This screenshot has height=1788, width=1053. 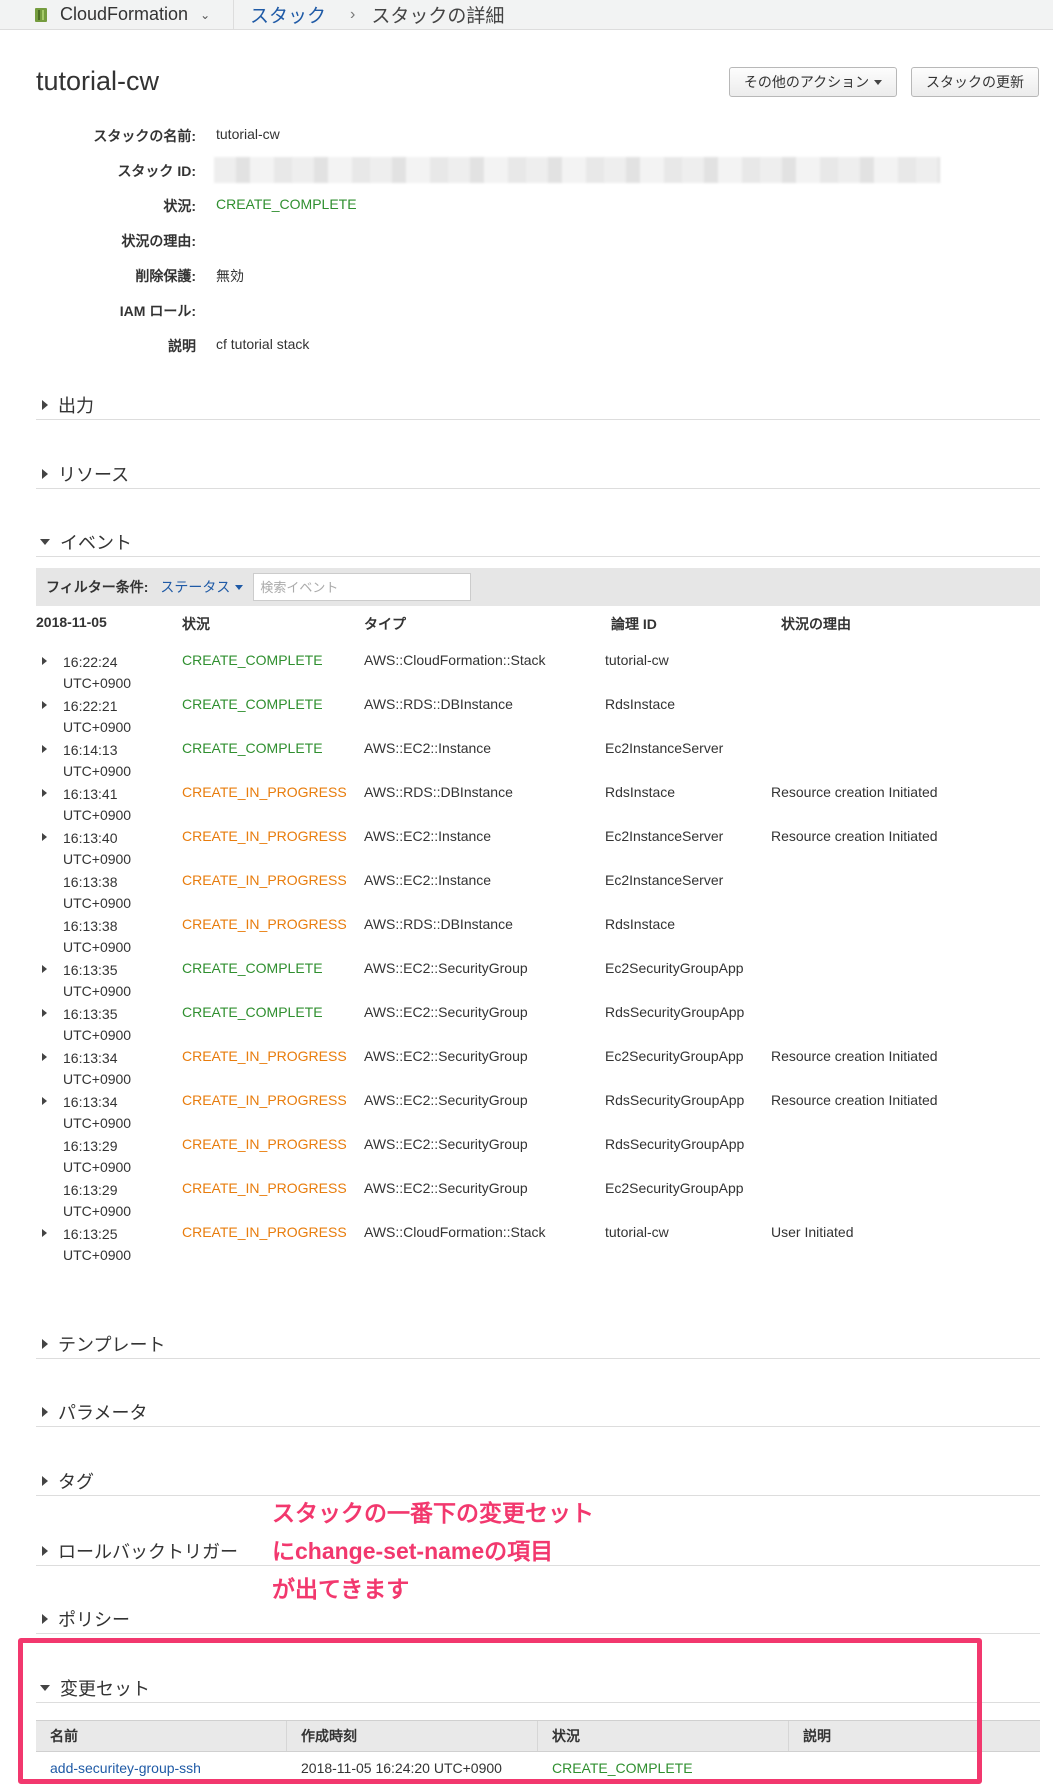 I want to click on event-time: 16:13:25 UTC+0900, so click(x=97, y=1244).